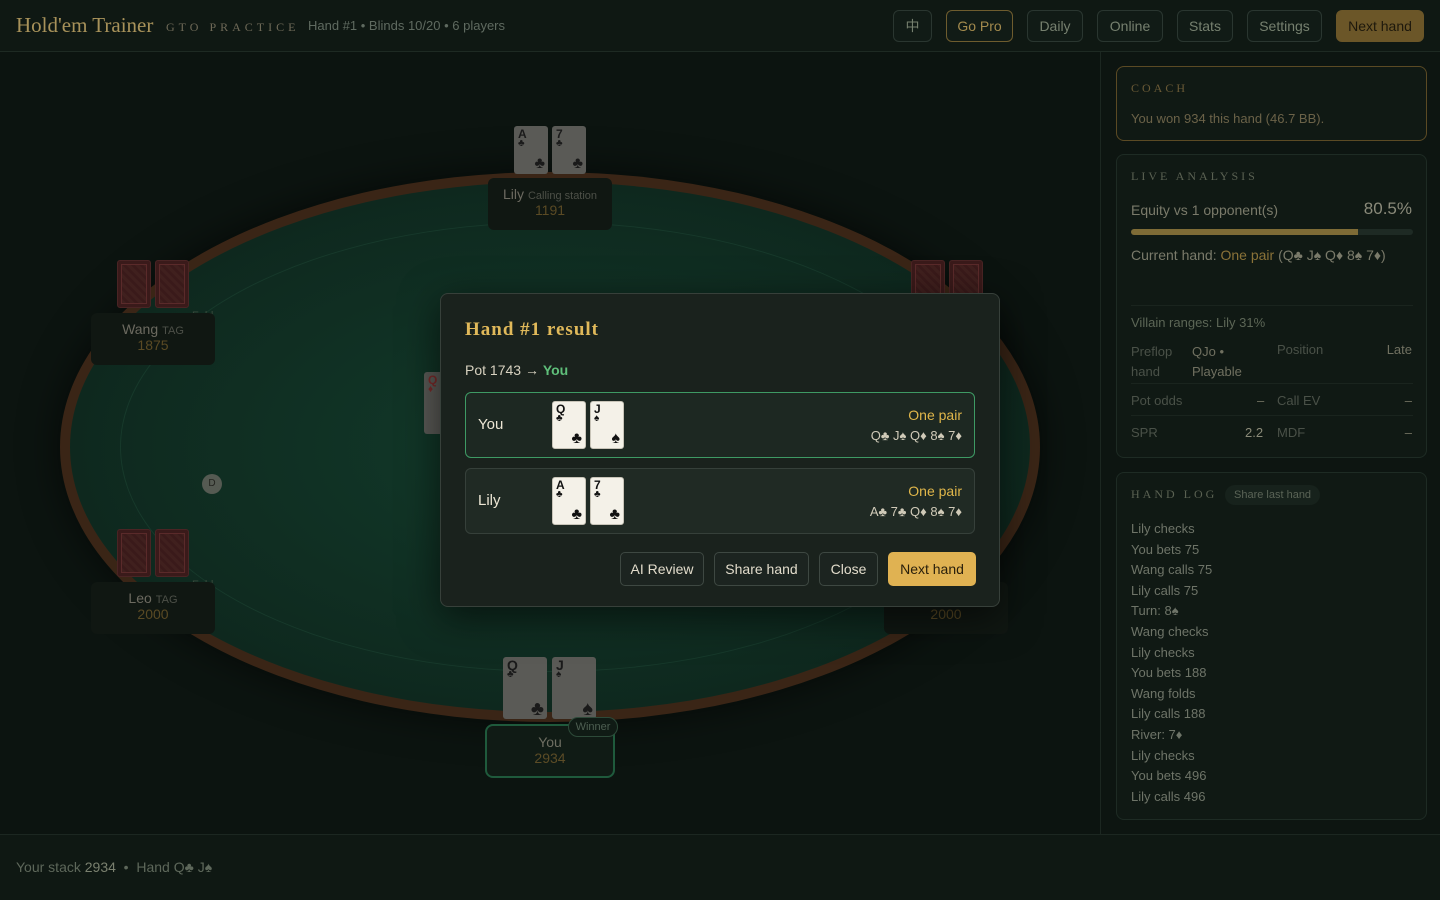  What do you see at coordinates (1299, 400) in the screenshot?
I see `call-ev-label: Call EV` at bounding box center [1299, 400].